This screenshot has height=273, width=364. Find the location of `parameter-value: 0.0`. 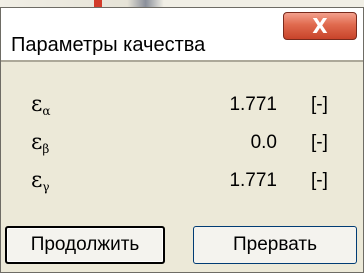

parameter-value: 0.0 is located at coordinates (263, 142).